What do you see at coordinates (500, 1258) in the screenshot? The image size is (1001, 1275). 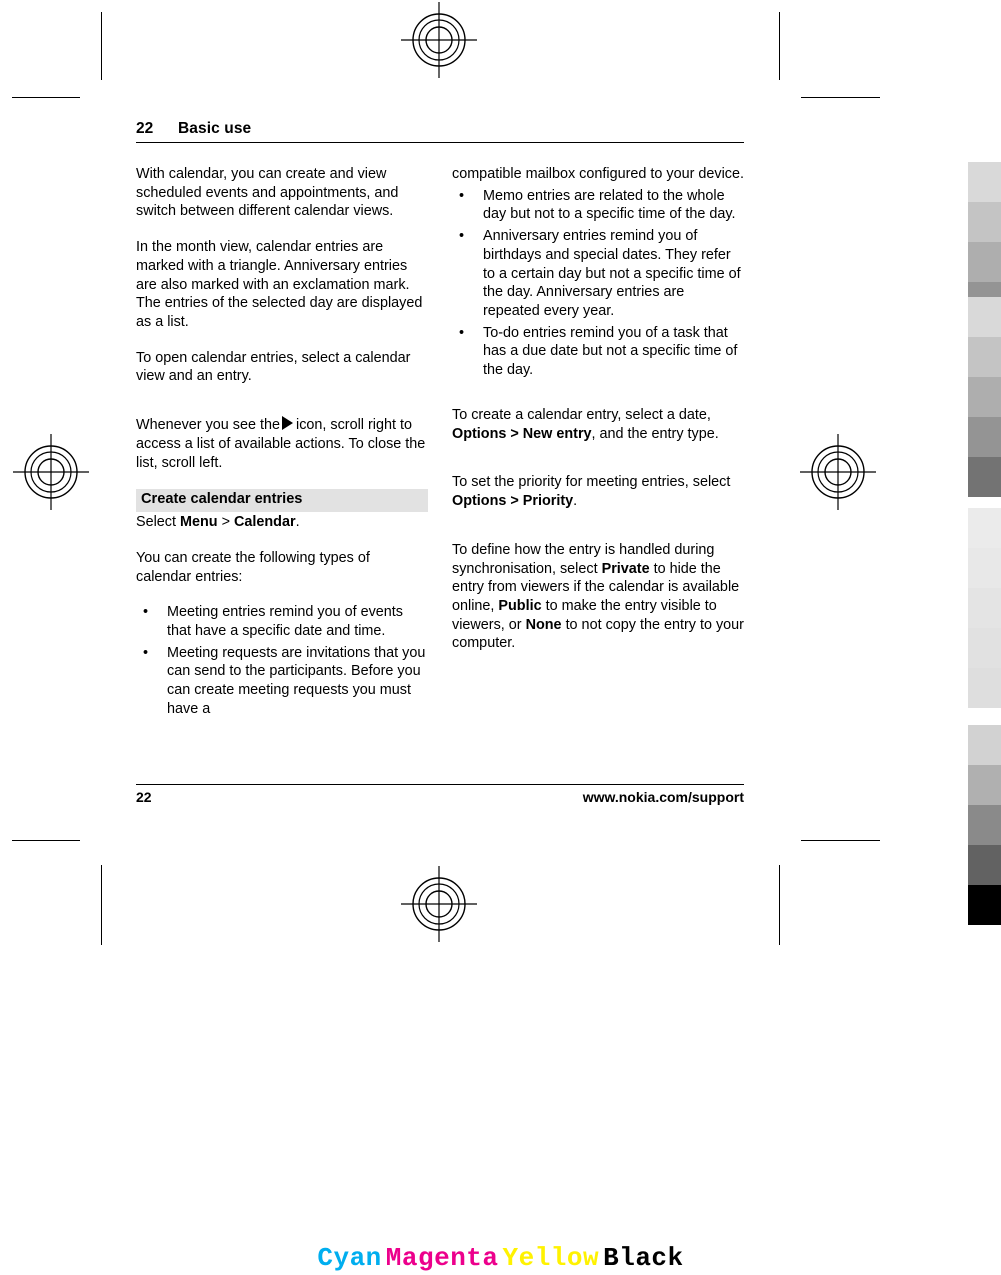 I see `cmyk-color-bar: Cyan Magenta Yellow Black` at bounding box center [500, 1258].